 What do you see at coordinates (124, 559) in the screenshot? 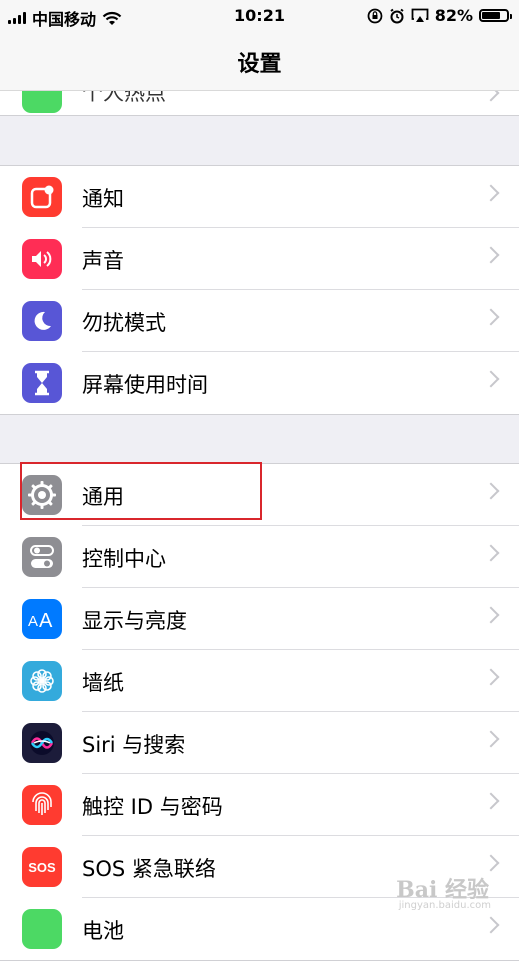
I see `settings-row-label: 控制中心` at bounding box center [124, 559].